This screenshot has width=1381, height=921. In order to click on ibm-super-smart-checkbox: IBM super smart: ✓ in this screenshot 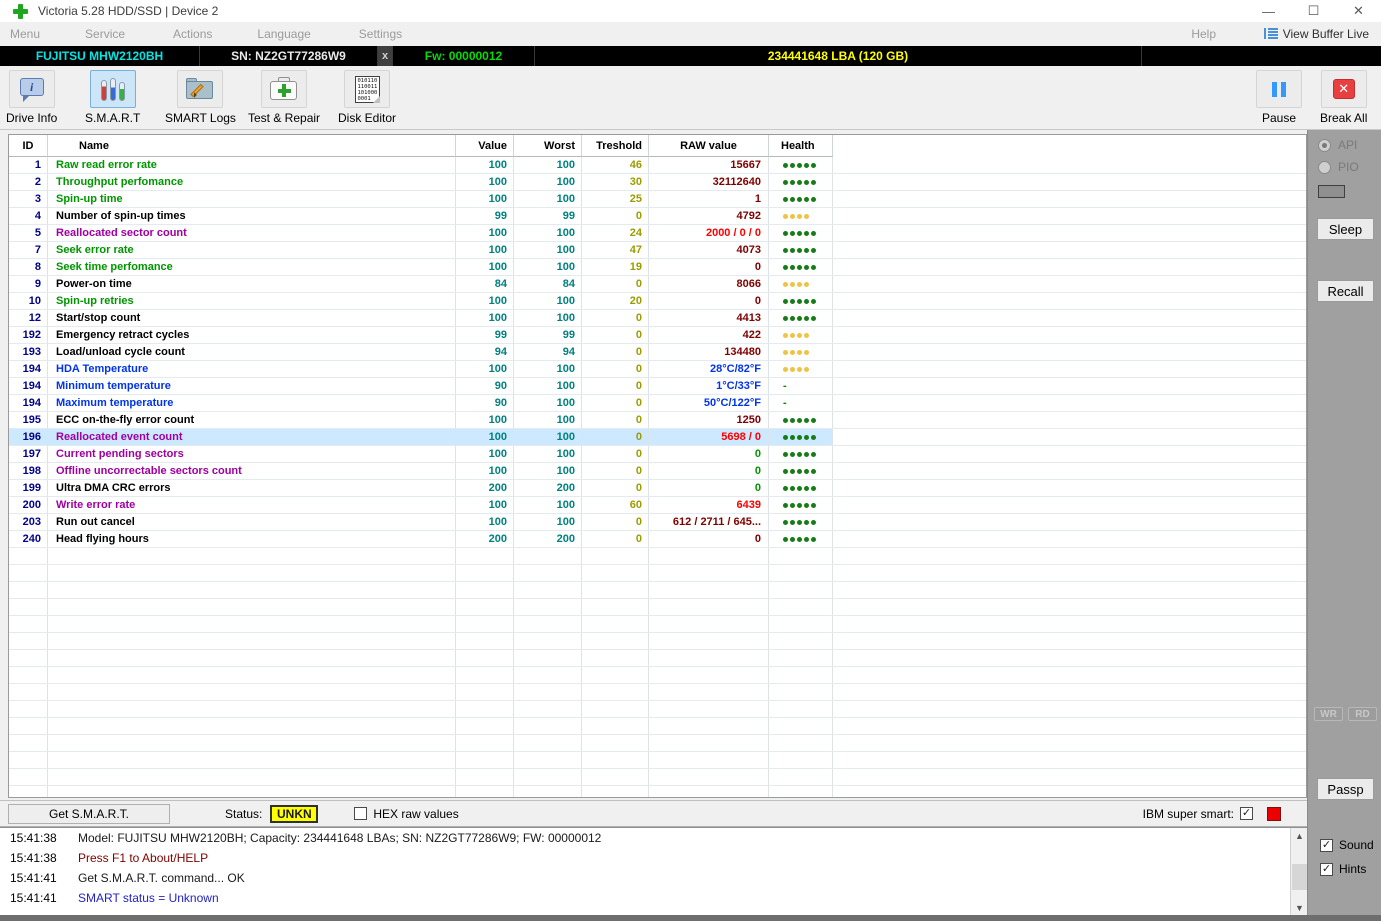, I will do `click(1212, 813)`.